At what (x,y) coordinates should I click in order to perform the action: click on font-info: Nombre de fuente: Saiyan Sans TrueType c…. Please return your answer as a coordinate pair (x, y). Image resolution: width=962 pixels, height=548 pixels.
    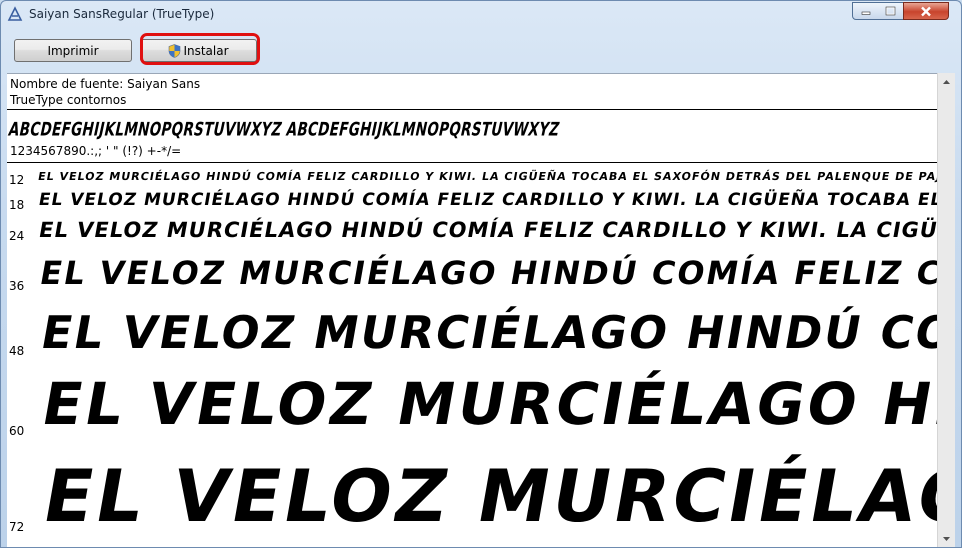
    Looking at the image, I should click on (105, 92).